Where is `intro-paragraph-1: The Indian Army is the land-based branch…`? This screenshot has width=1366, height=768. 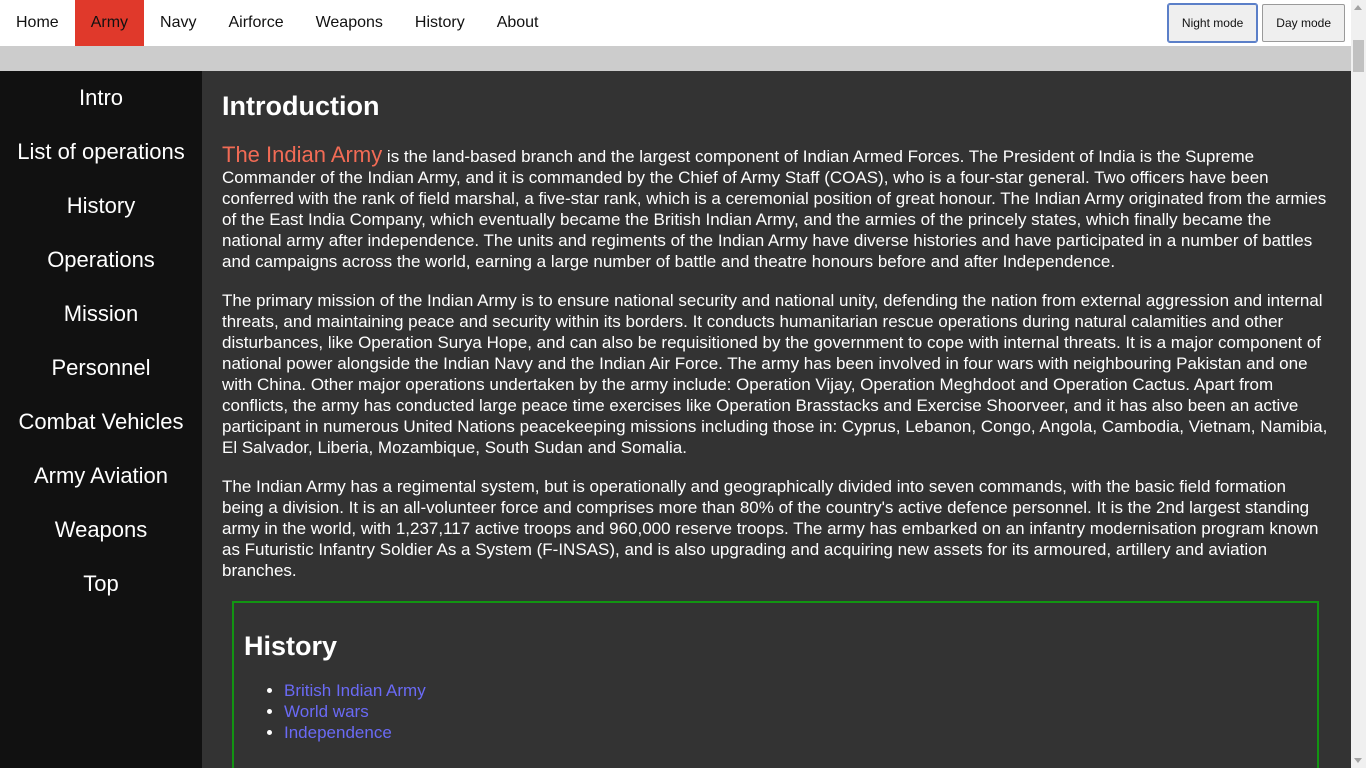
intro-paragraph-1: The Indian Army is the land-based branch… is located at coordinates (776, 208).